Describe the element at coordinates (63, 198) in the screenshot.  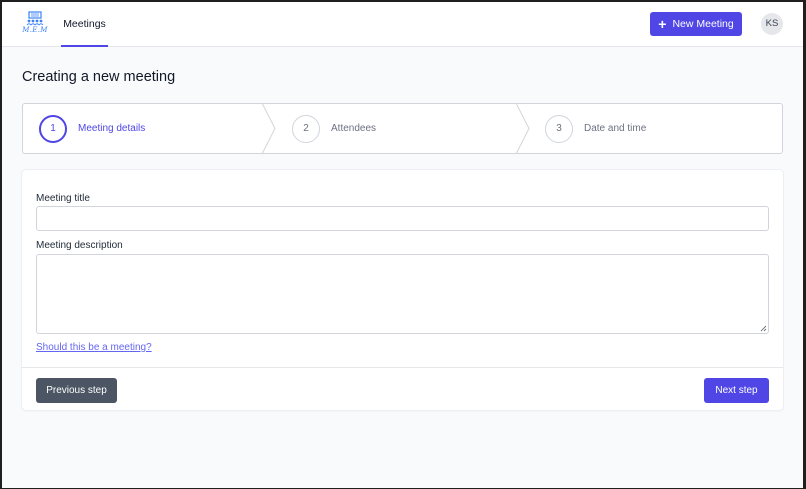
I see `meeting-title-label: Meeting title` at that location.